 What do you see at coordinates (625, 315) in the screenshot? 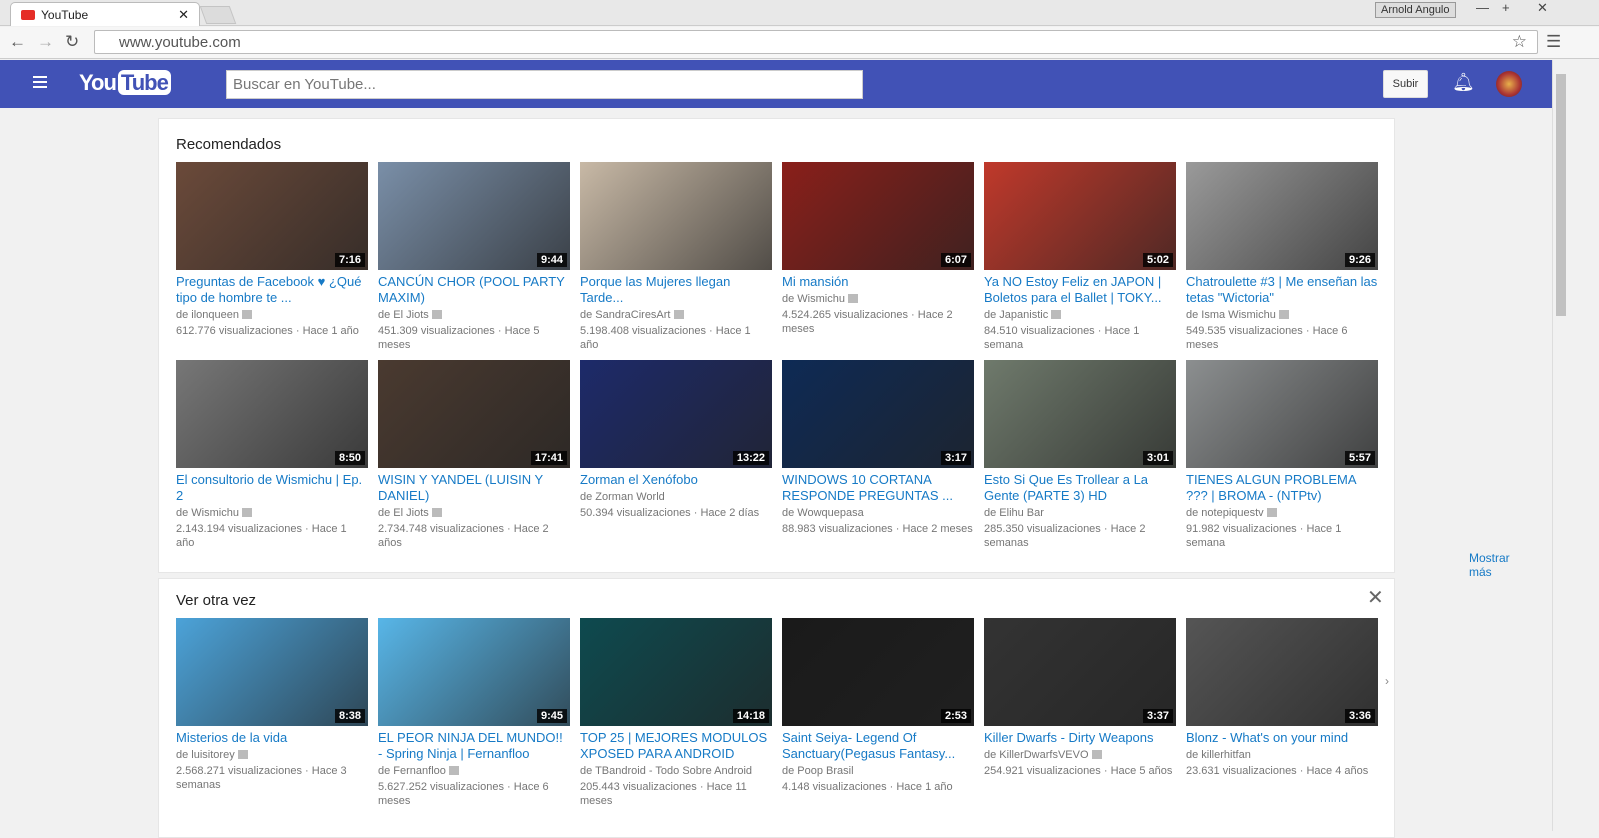
I see `channel-name: de SandraCiresArt` at bounding box center [625, 315].